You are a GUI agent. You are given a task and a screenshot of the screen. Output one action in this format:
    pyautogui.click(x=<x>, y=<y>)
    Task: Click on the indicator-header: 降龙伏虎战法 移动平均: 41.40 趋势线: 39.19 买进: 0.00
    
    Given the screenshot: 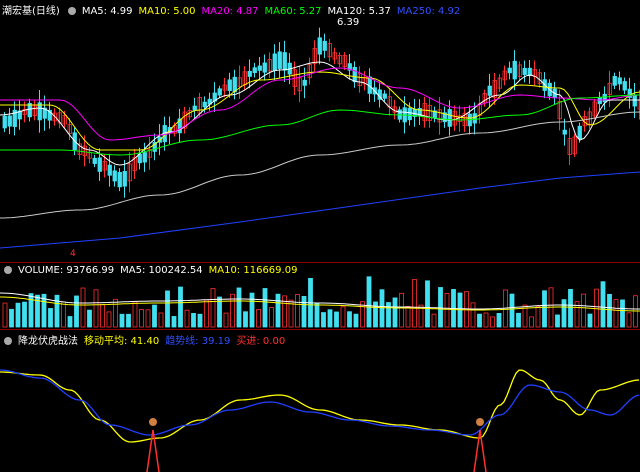 What is the action you would take?
    pyautogui.click(x=146, y=339)
    